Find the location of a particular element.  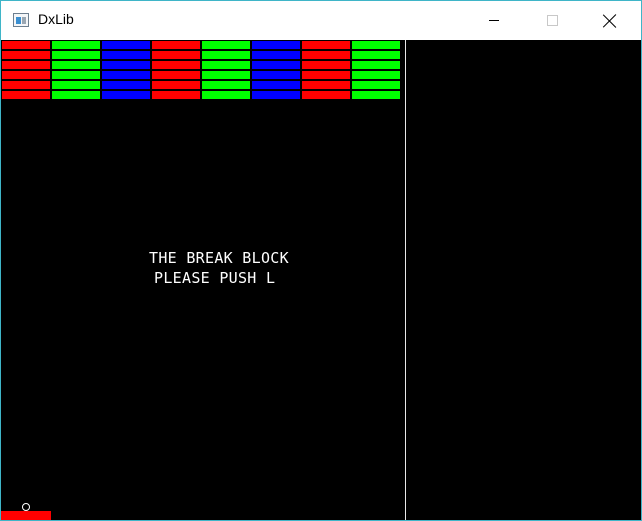

title-message: THE BREAK BLOCK is located at coordinates (219, 258).